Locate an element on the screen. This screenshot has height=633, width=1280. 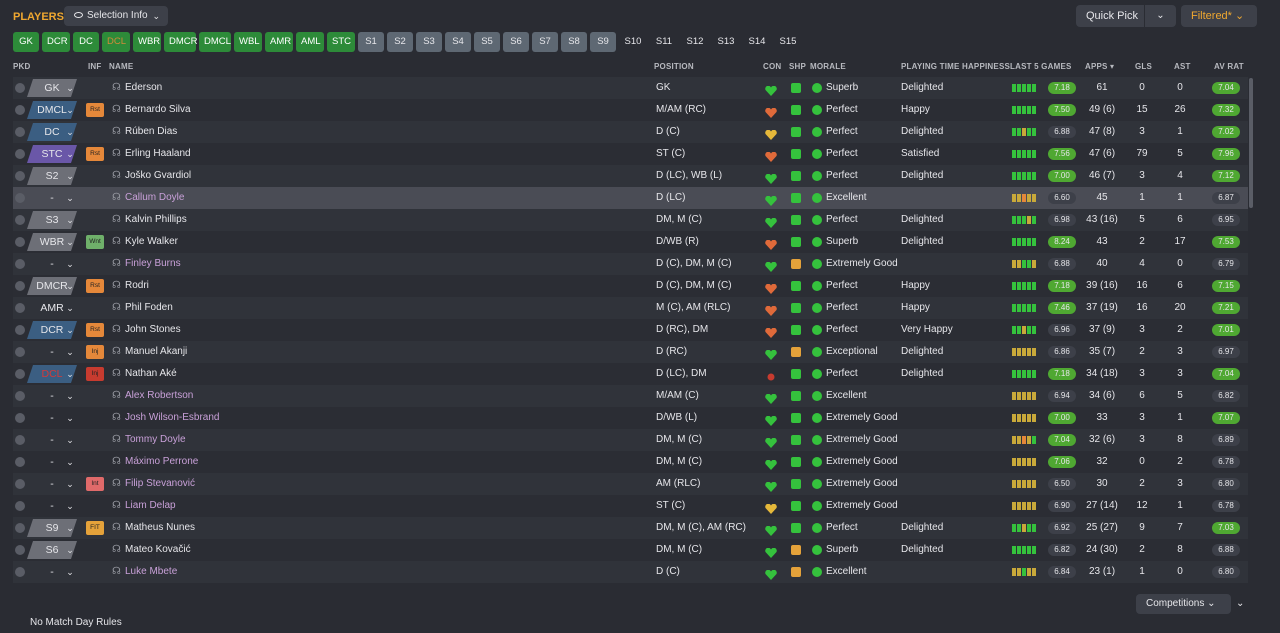
player-name: Alex Robertson is located at coordinates (159, 396).